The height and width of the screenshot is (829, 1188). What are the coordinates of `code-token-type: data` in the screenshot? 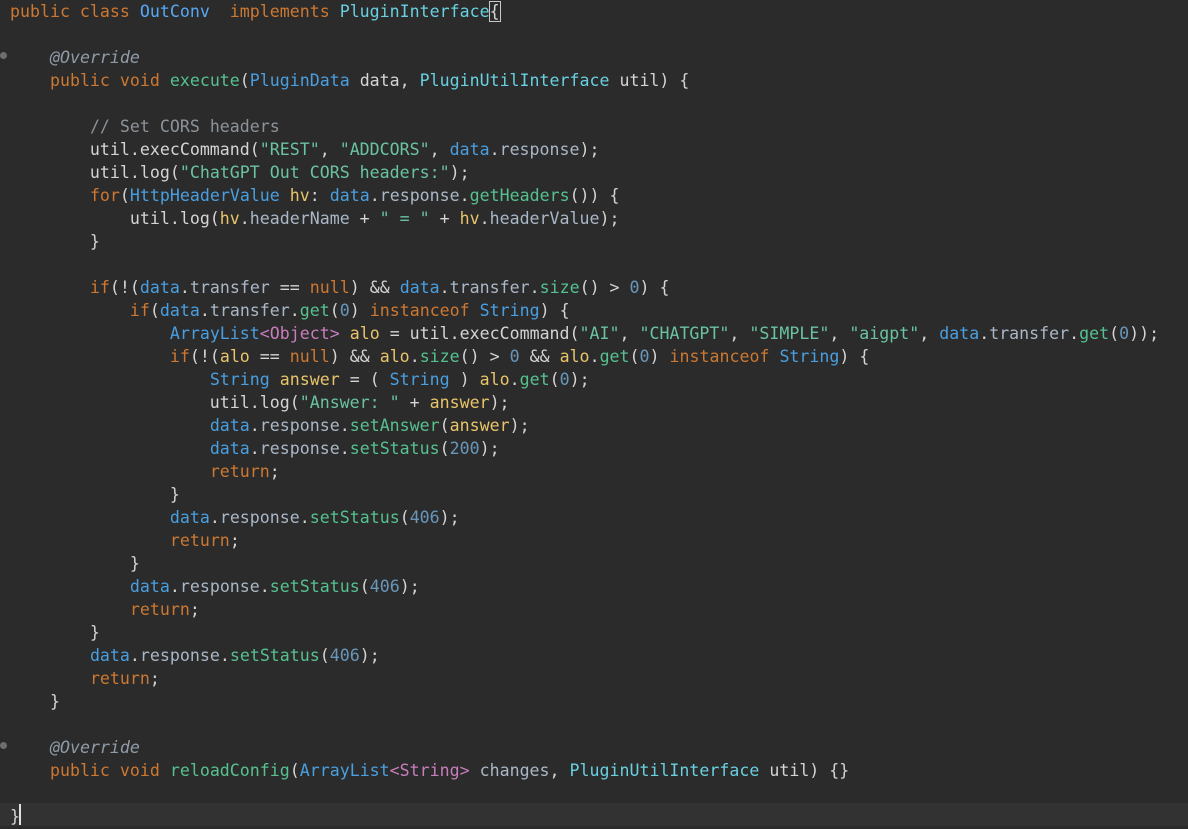 It's located at (229, 425).